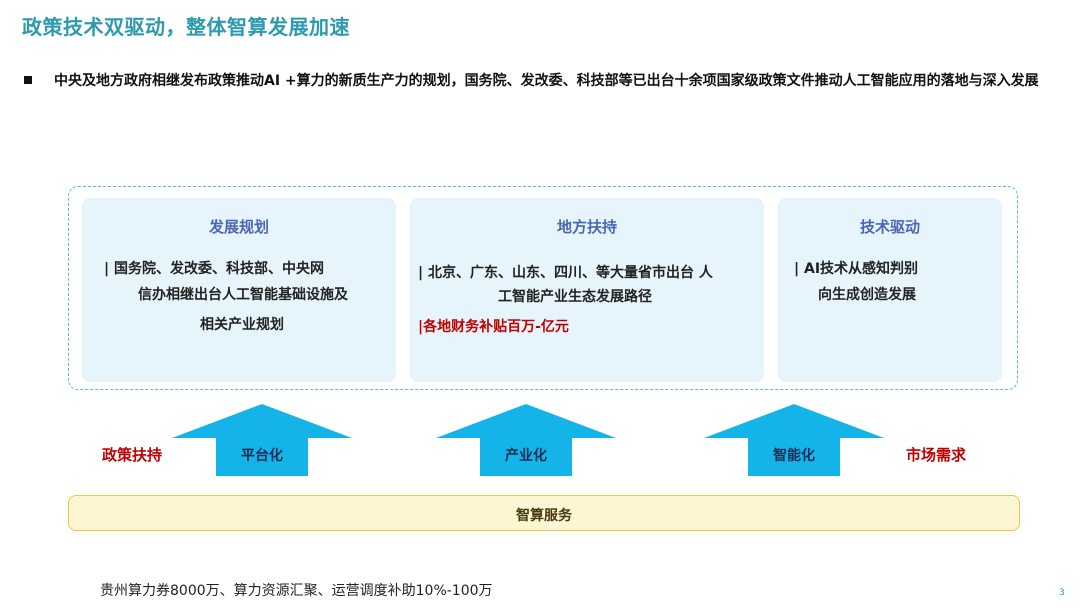 This screenshot has width=1080, height=608. What do you see at coordinates (214, 269) in the screenshot?
I see `card-line: | 国务院、发改委、科技部、中央网` at bounding box center [214, 269].